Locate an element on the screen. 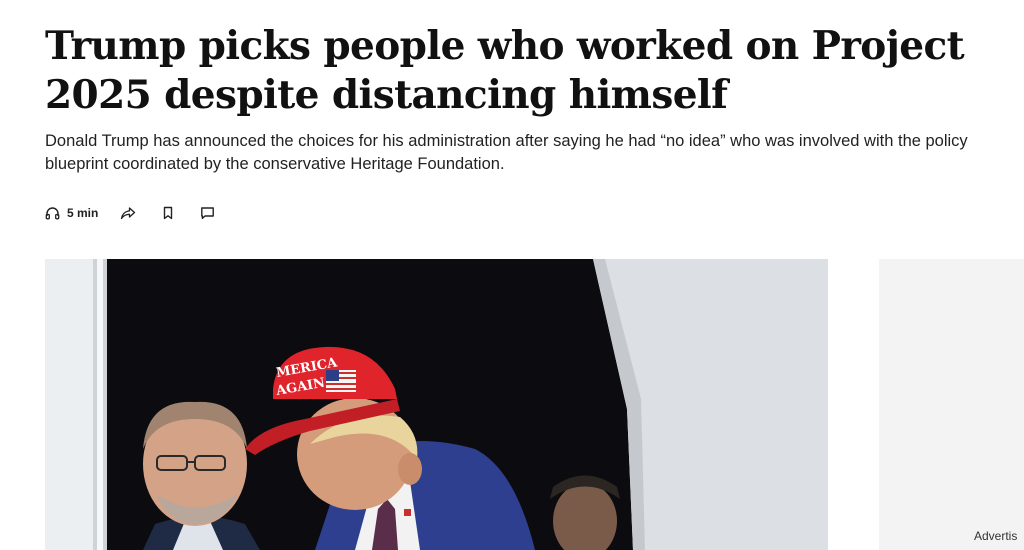 This screenshot has width=1024, height=550. listen-button: 5 min is located at coordinates (71, 213).